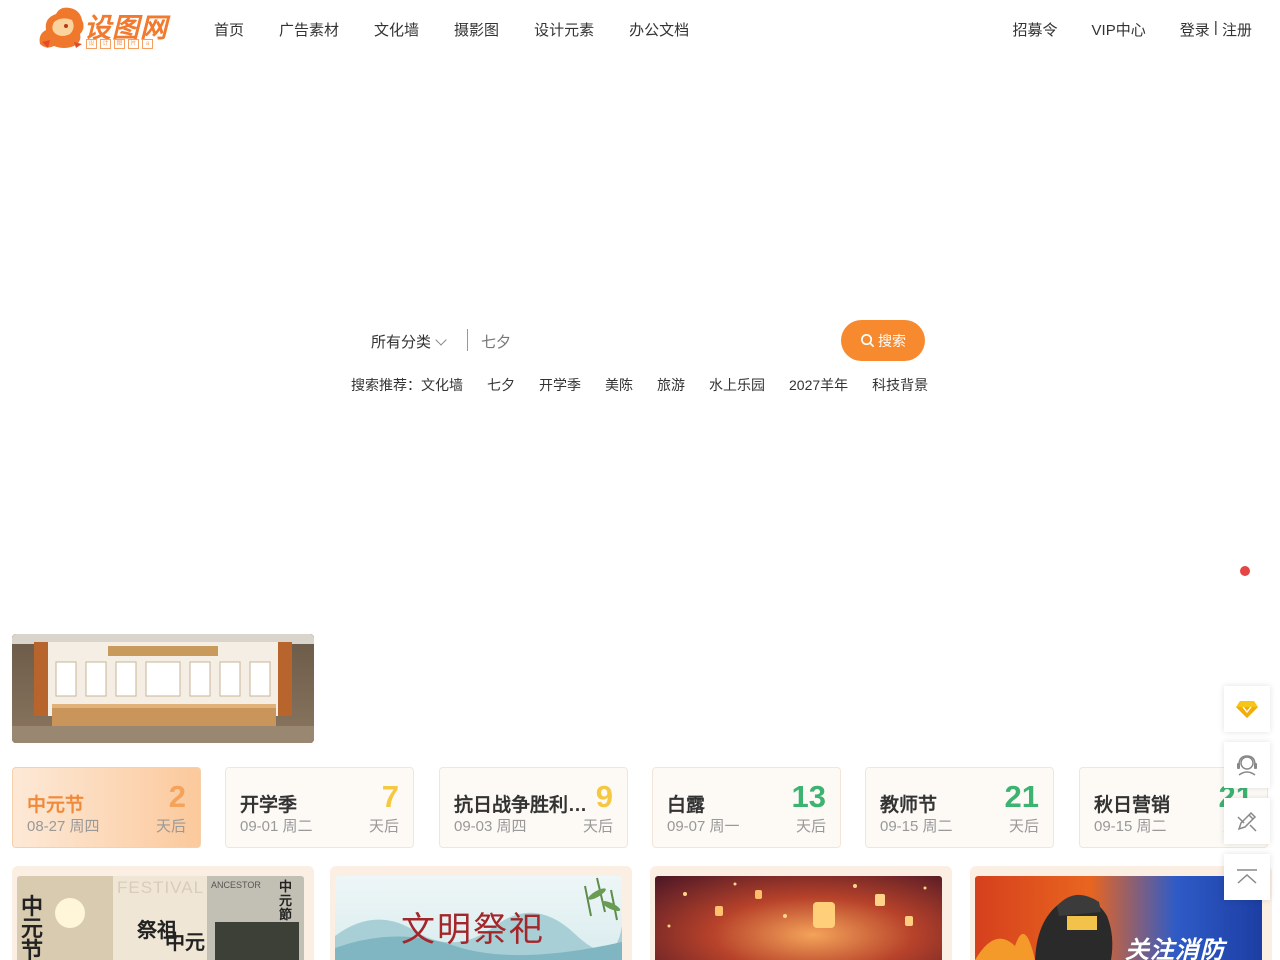 The height and width of the screenshot is (960, 1280). I want to click on nav-ad-materials: 广告素材, so click(309, 29).